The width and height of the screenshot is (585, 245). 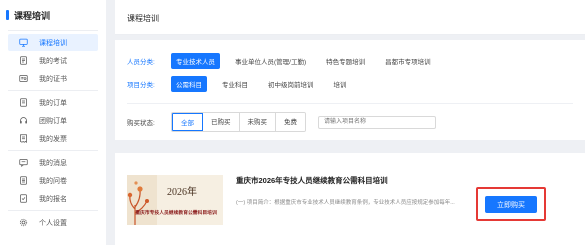 I want to click on sidebar-item: 我的发票, so click(x=53, y=138).